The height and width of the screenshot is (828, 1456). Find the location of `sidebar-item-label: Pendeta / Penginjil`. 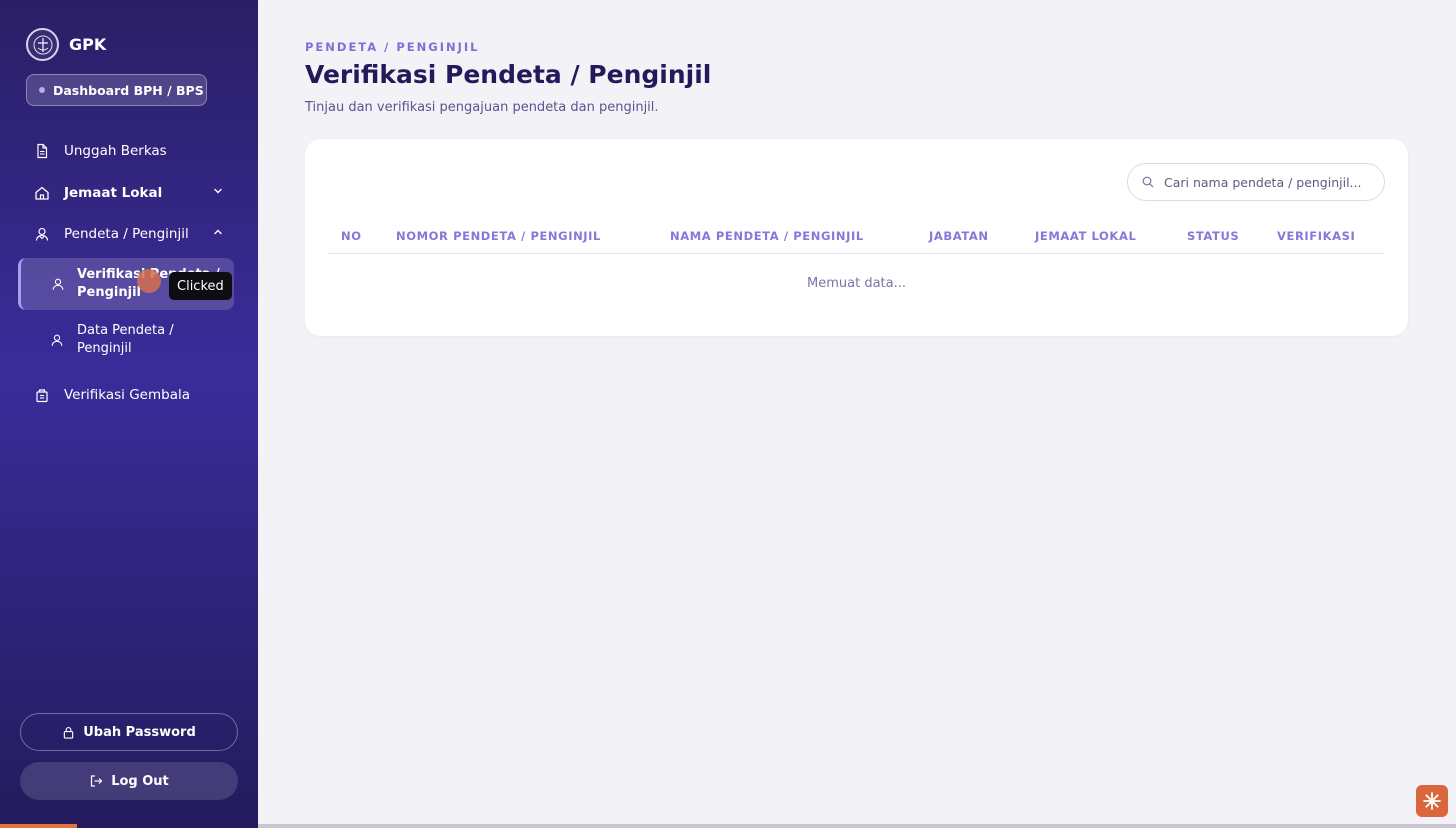

sidebar-item-label: Pendeta / Penginjil is located at coordinates (126, 234).